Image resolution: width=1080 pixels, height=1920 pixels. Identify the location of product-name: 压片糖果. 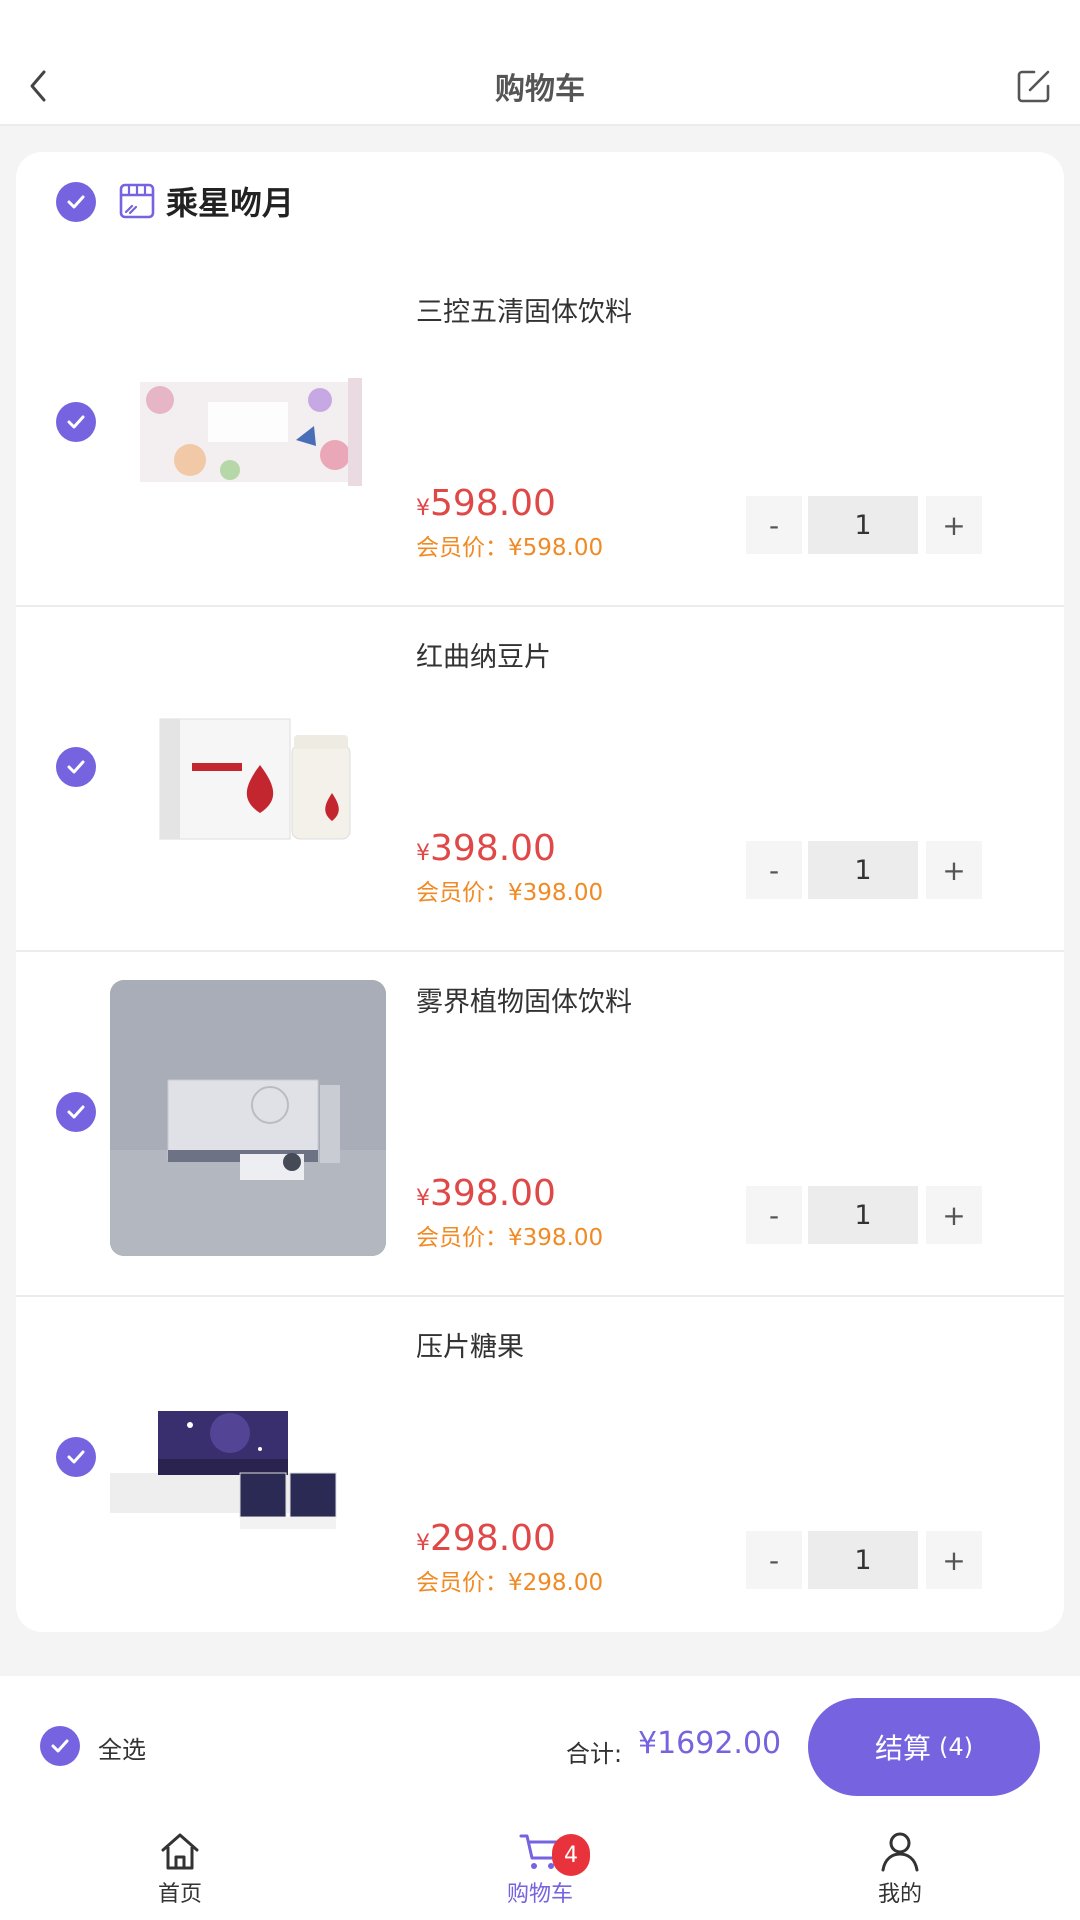
(470, 1344).